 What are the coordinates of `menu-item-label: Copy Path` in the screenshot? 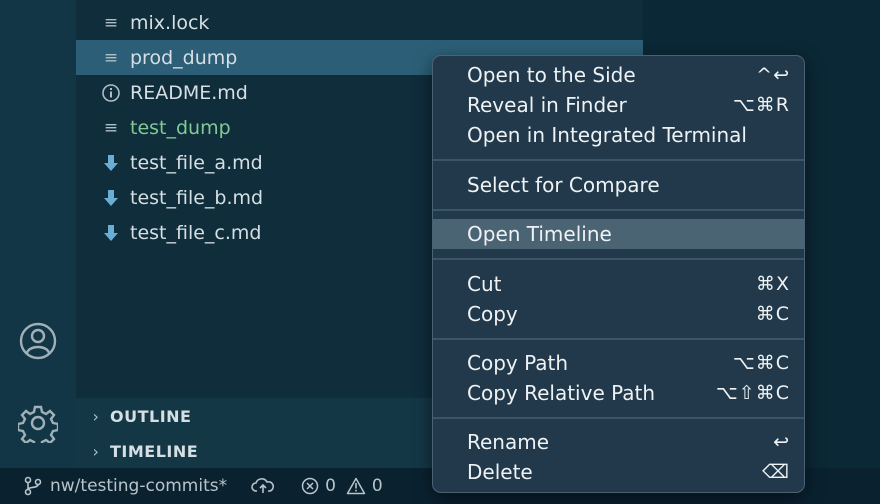 It's located at (518, 363).